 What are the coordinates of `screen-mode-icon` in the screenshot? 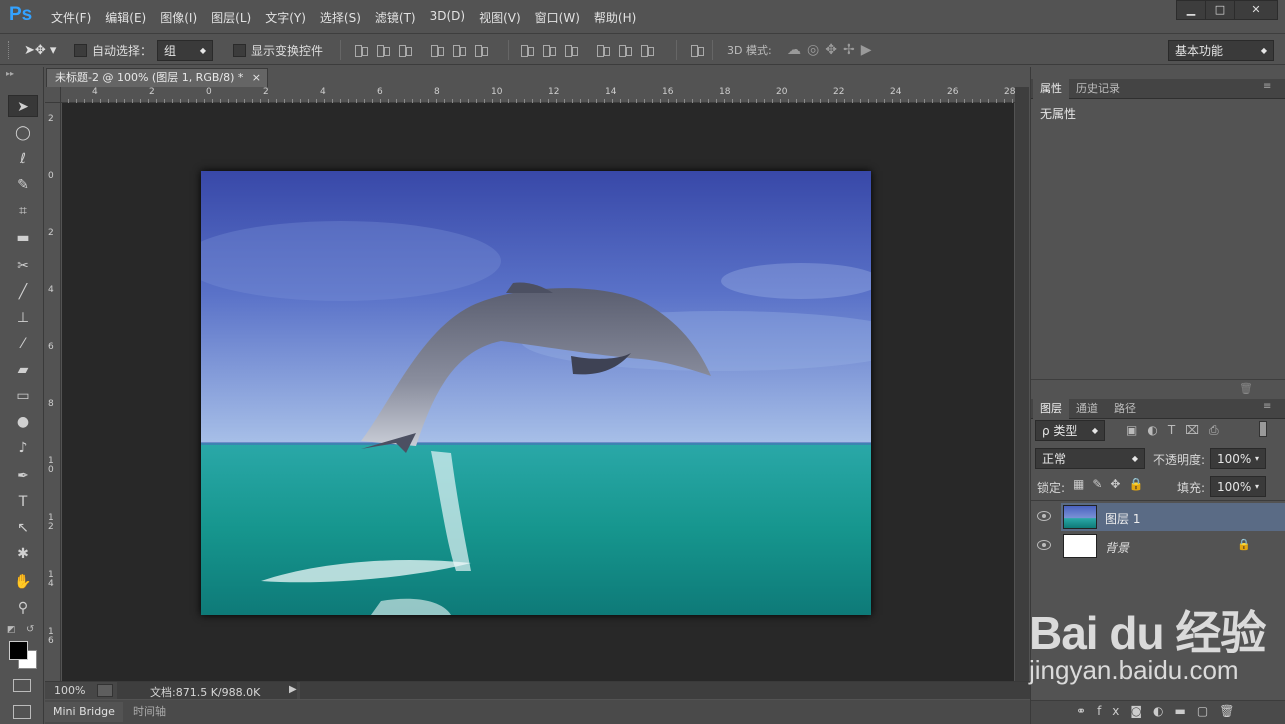 It's located at (22, 712).